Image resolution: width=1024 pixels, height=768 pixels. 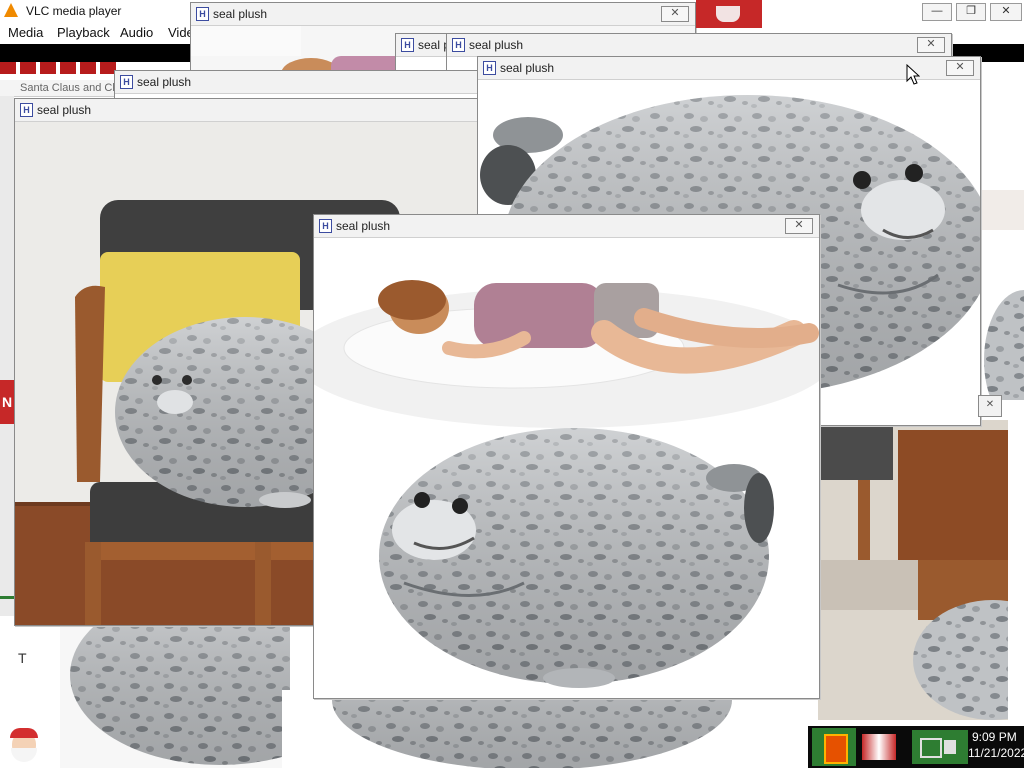 I want to click on background-left-panel, so click(x=7, y=356).